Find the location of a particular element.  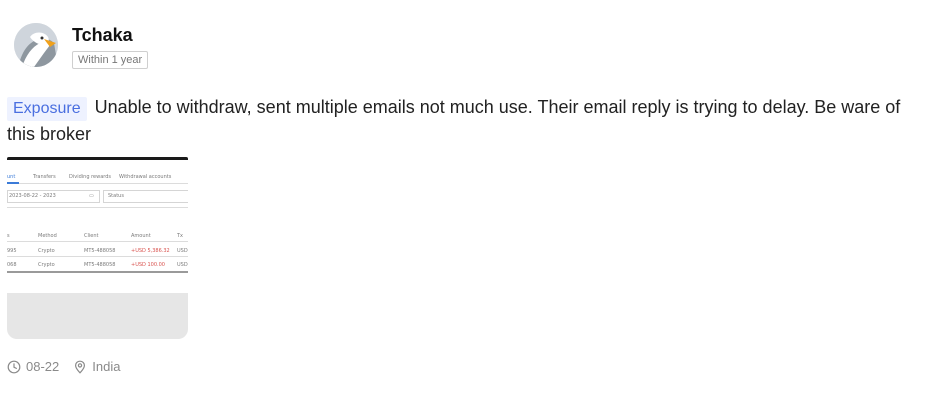

row-divider is located at coordinates (97, 256).